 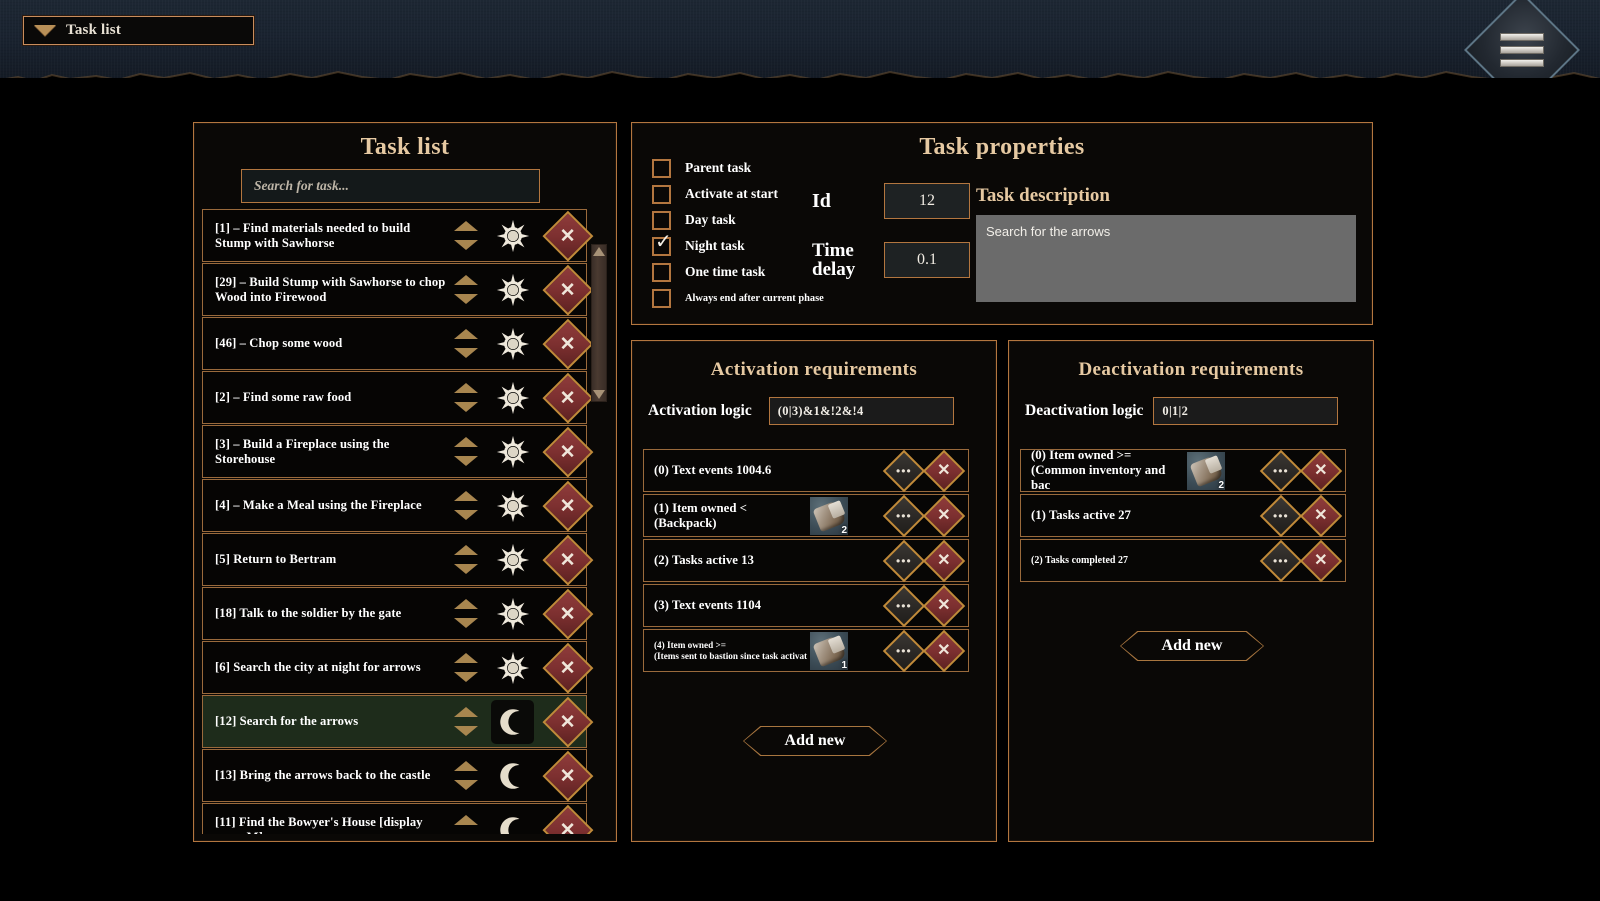 I want to click on scroll-down-icon, so click(x=599, y=394).